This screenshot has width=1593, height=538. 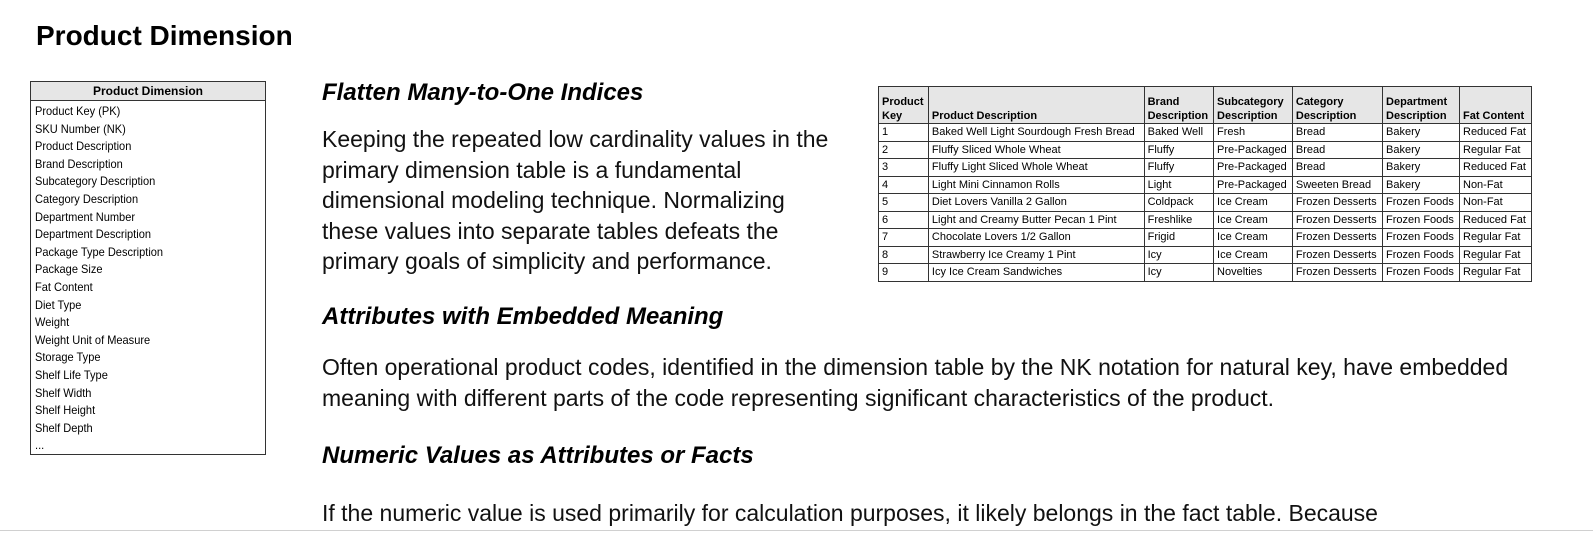 What do you see at coordinates (87, 198) in the screenshot?
I see `attribute-item: Category Description` at bounding box center [87, 198].